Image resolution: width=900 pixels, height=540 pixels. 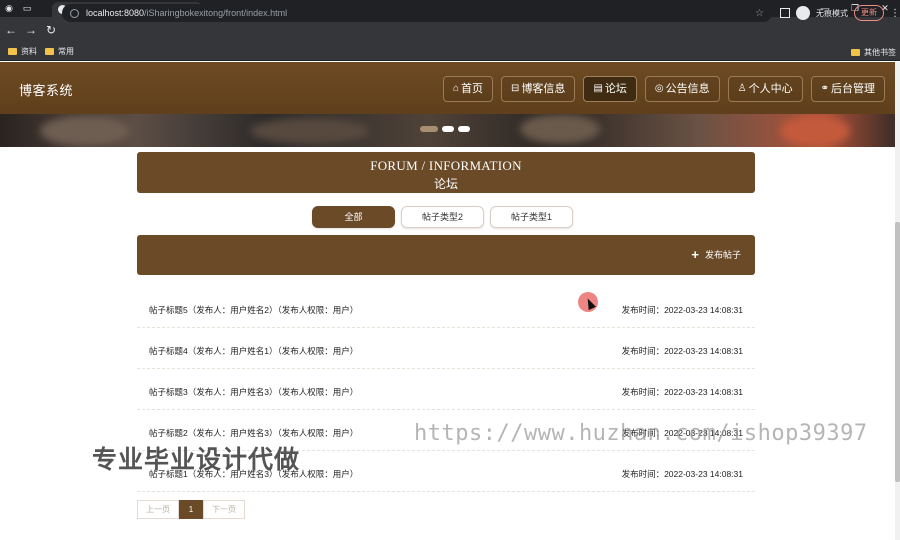 I want to click on home-icon: ⌂, so click(x=456, y=88).